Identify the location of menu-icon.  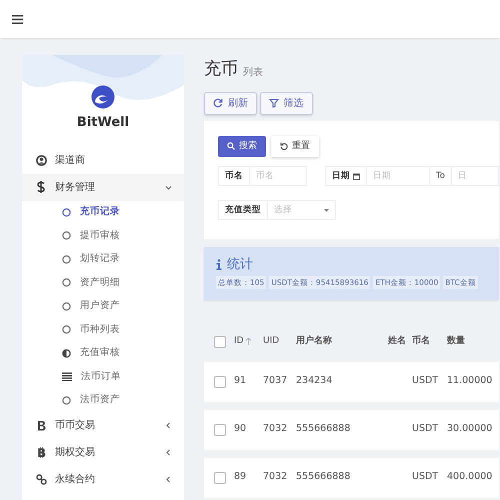
(17, 19).